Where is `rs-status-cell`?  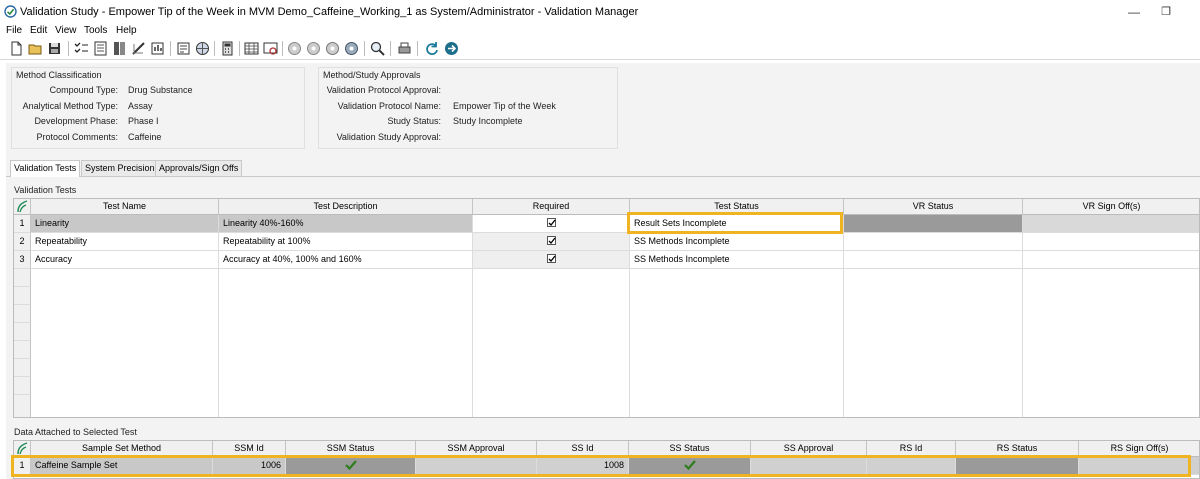 rs-status-cell is located at coordinates (1017, 466).